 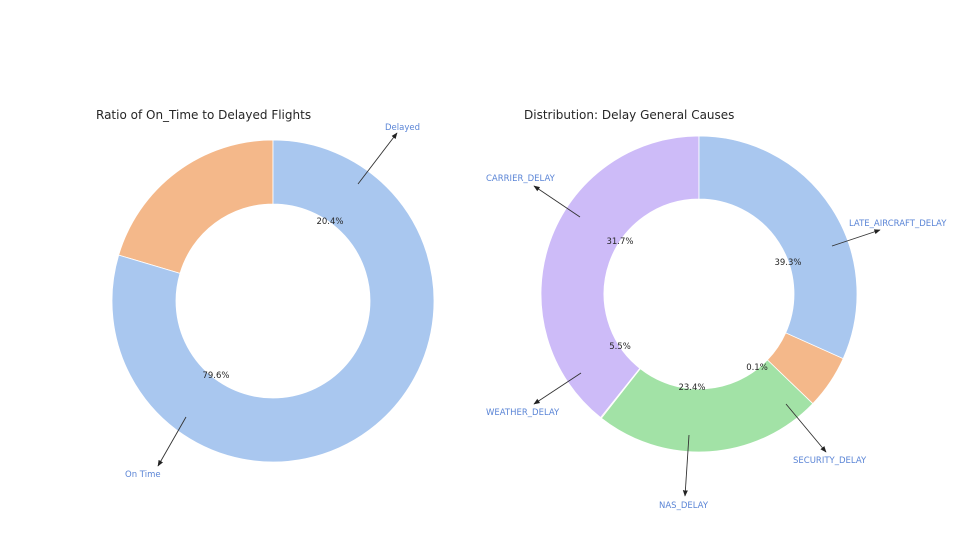 I want to click on slice-percent-carrier-delay: 31.7%, so click(x=619, y=242).